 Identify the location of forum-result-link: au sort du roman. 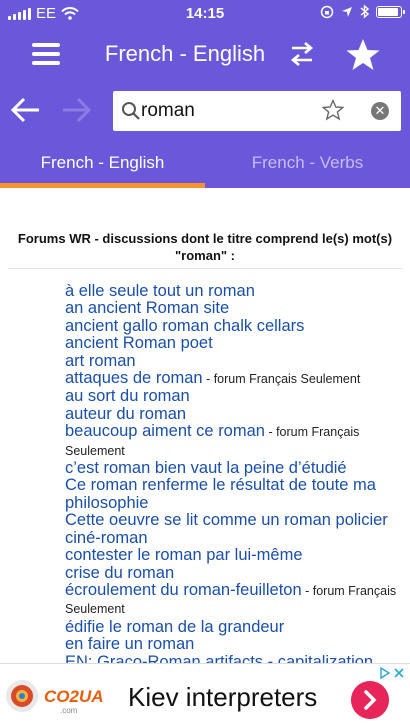
(127, 396).